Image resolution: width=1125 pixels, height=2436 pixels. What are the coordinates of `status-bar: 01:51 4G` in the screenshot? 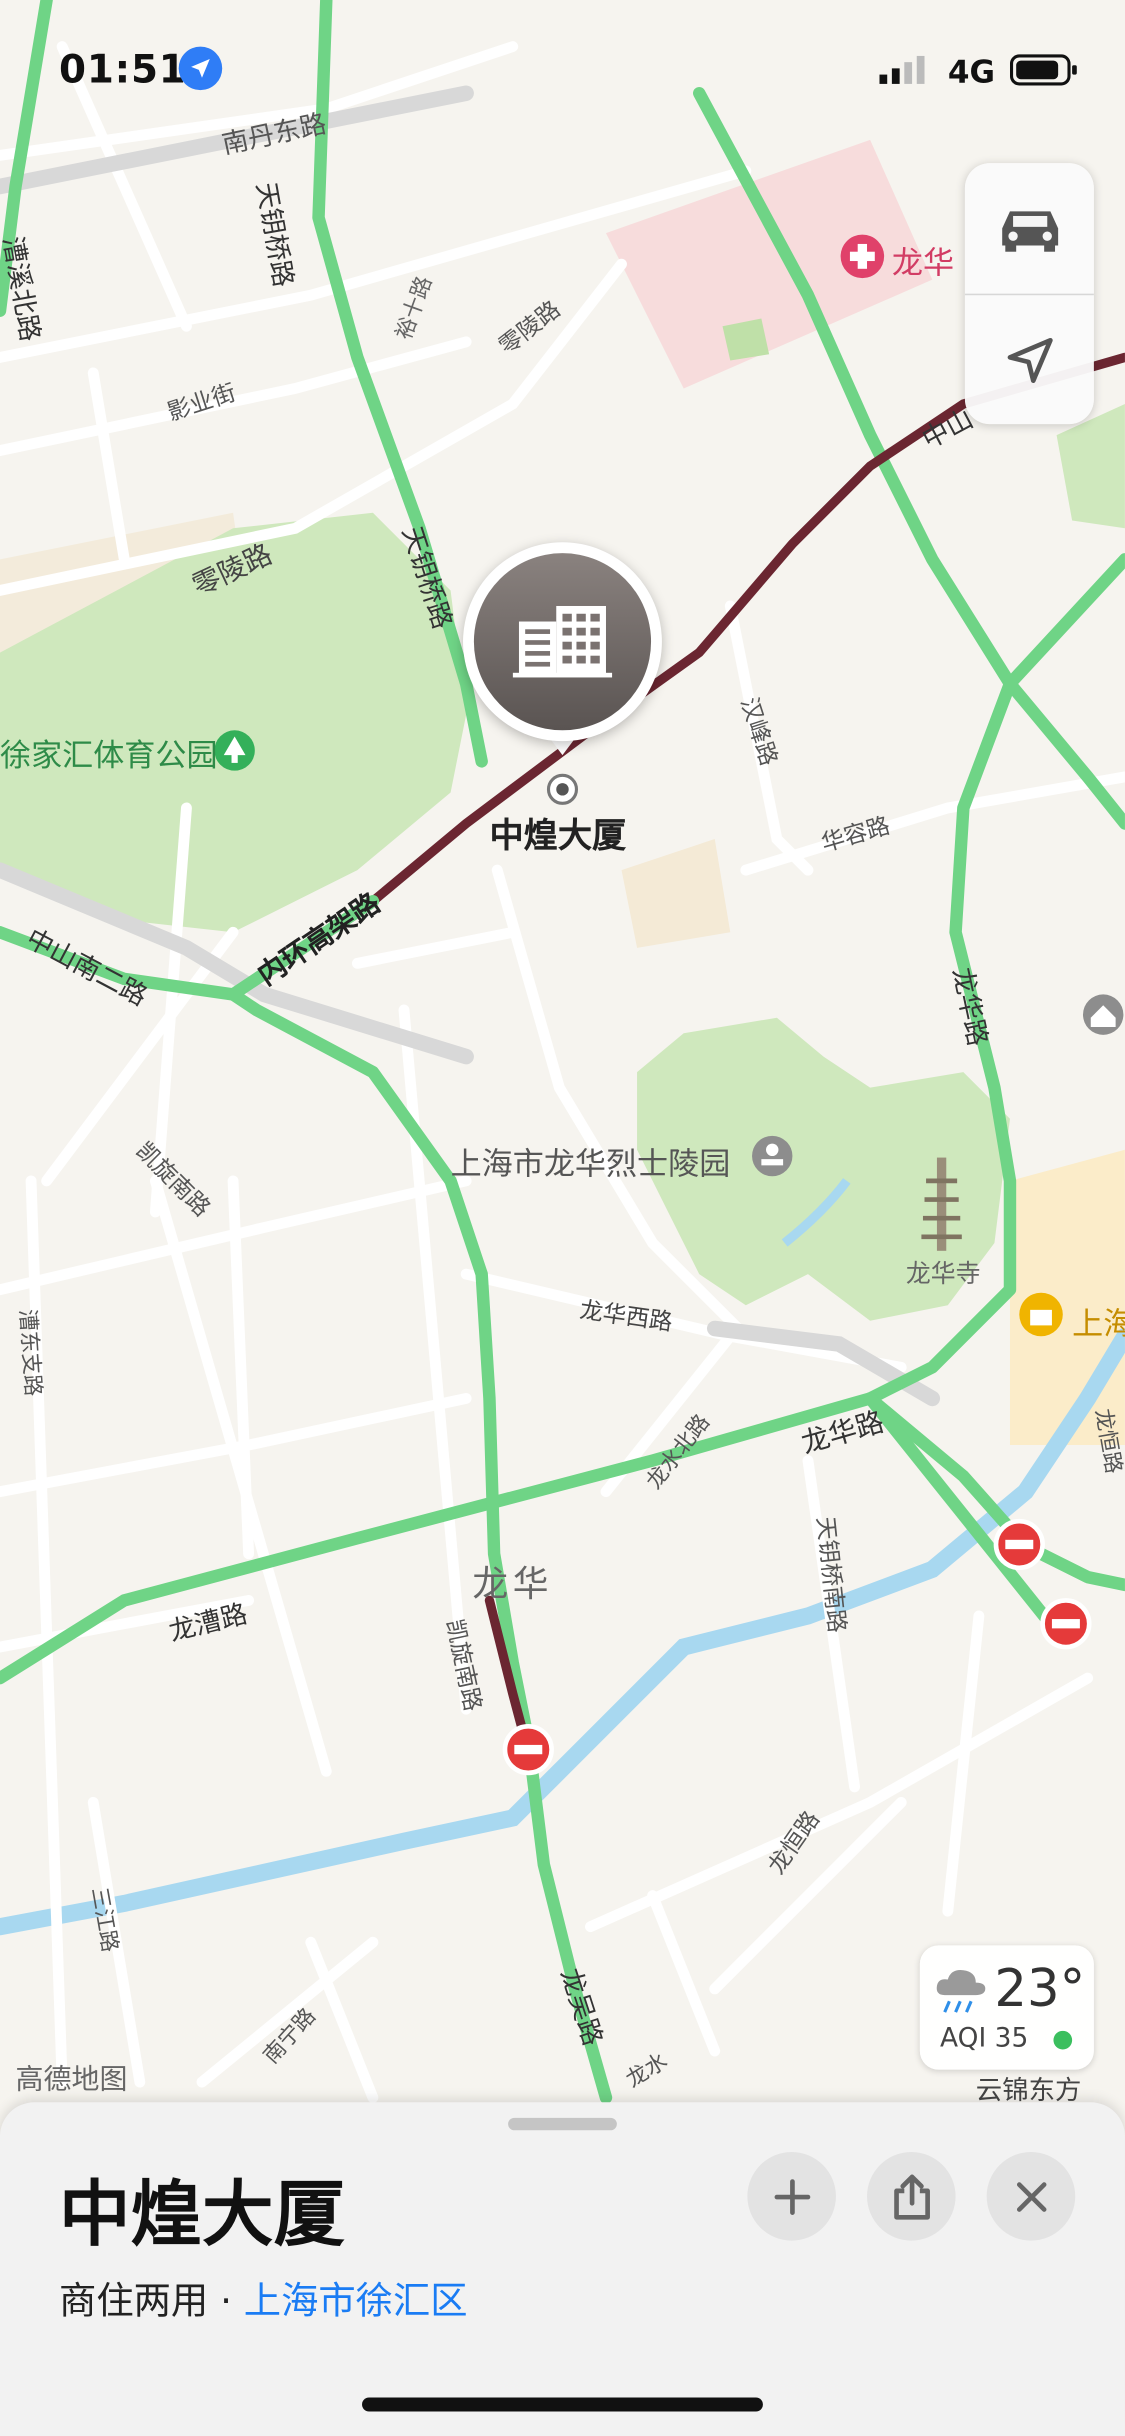 It's located at (562, 70).